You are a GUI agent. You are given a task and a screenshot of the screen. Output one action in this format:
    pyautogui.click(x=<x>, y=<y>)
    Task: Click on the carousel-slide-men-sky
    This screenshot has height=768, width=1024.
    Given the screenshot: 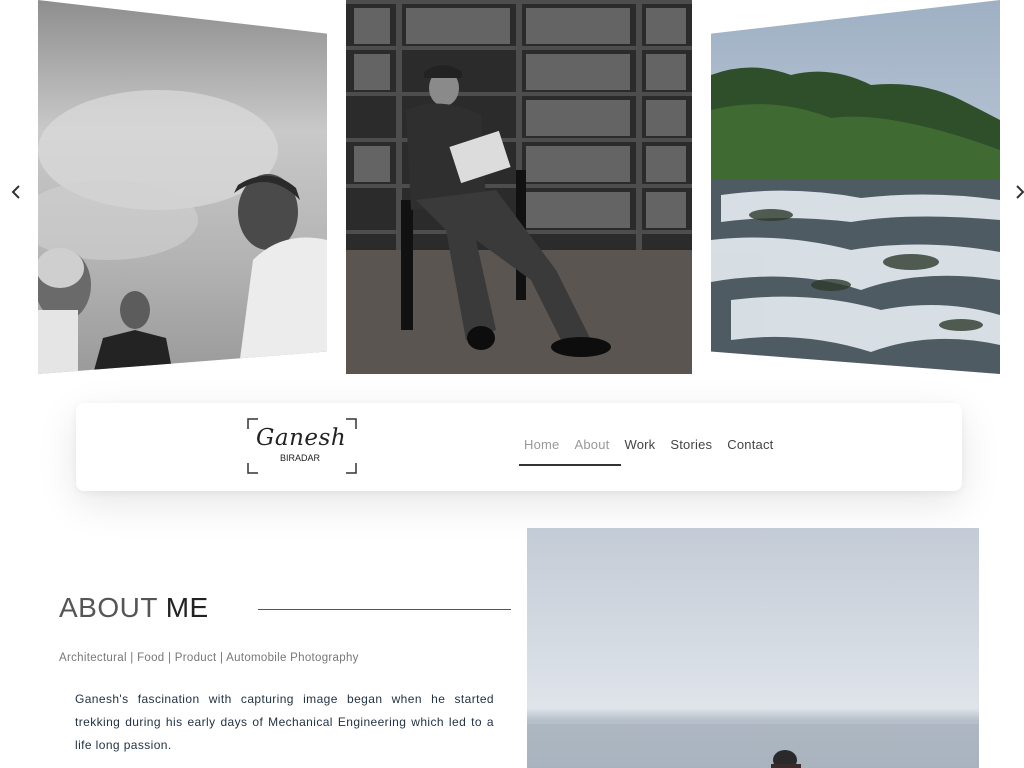 What is the action you would take?
    pyautogui.click(x=182, y=187)
    